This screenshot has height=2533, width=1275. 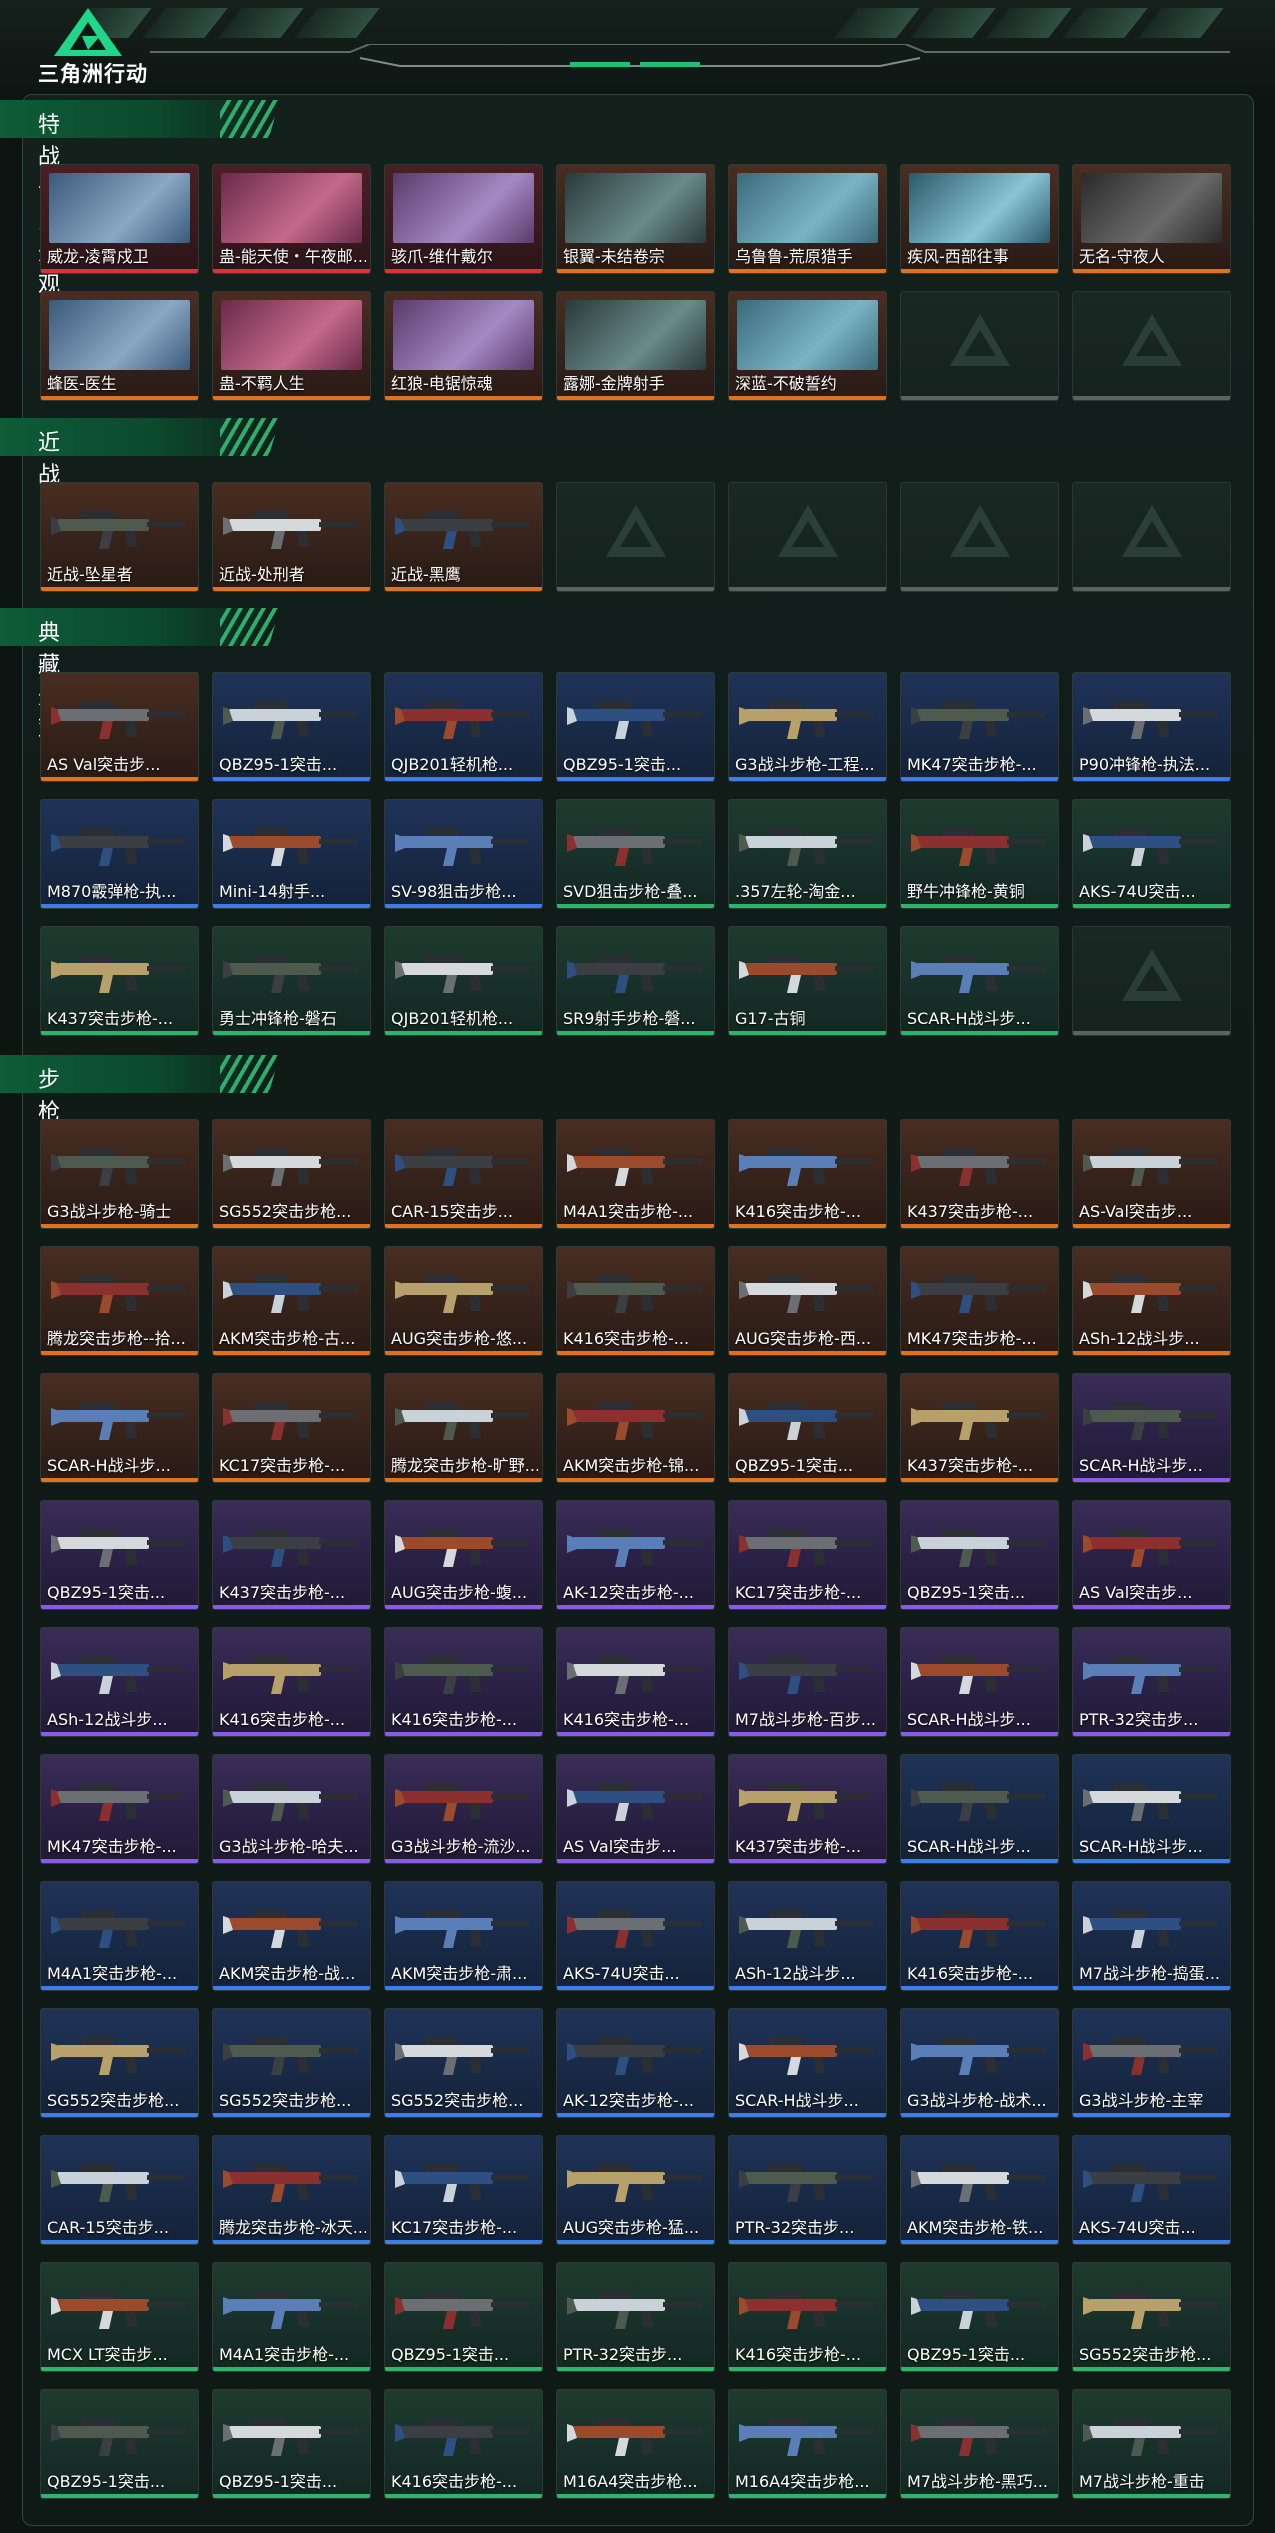 What do you see at coordinates (1151, 2444) in the screenshot?
I see `item-card: M7战斗步枪-重击` at bounding box center [1151, 2444].